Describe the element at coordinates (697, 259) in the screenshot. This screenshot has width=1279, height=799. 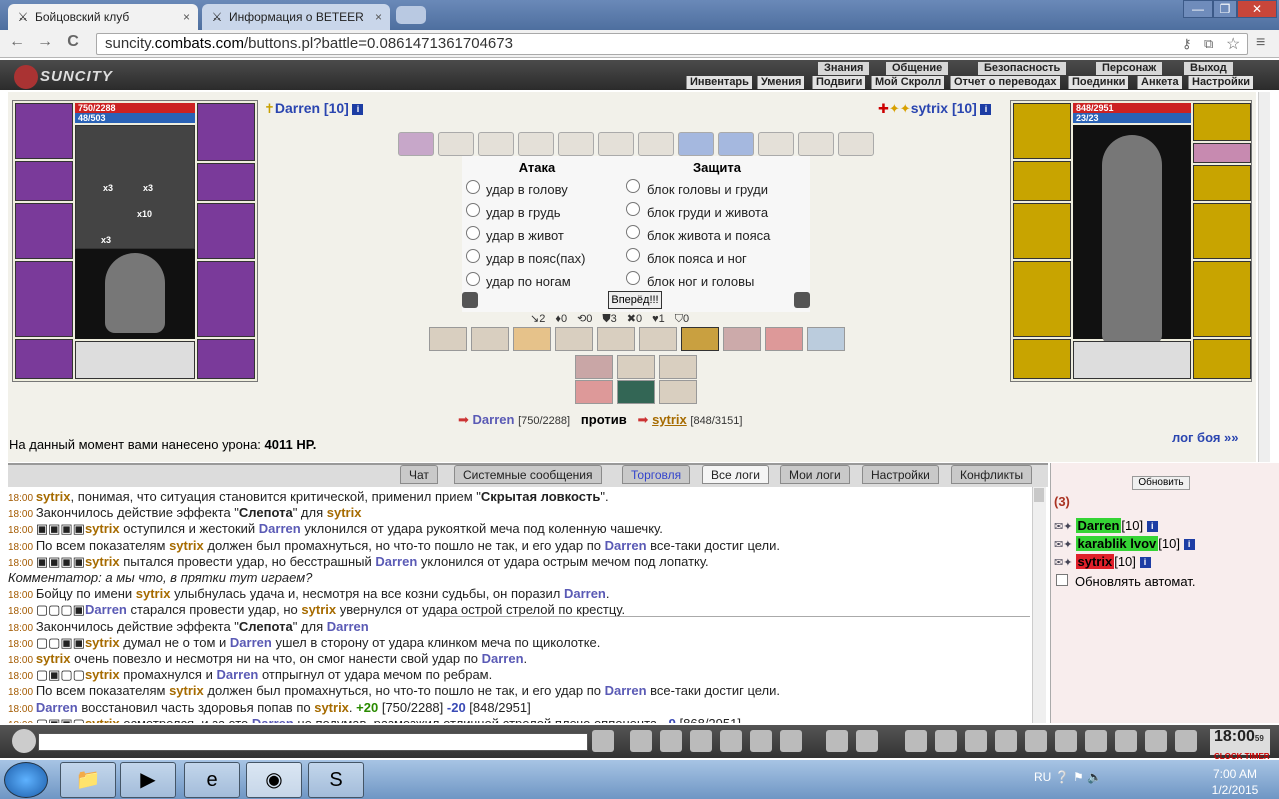
I see `defense-option: блок пояса и ног` at that location.